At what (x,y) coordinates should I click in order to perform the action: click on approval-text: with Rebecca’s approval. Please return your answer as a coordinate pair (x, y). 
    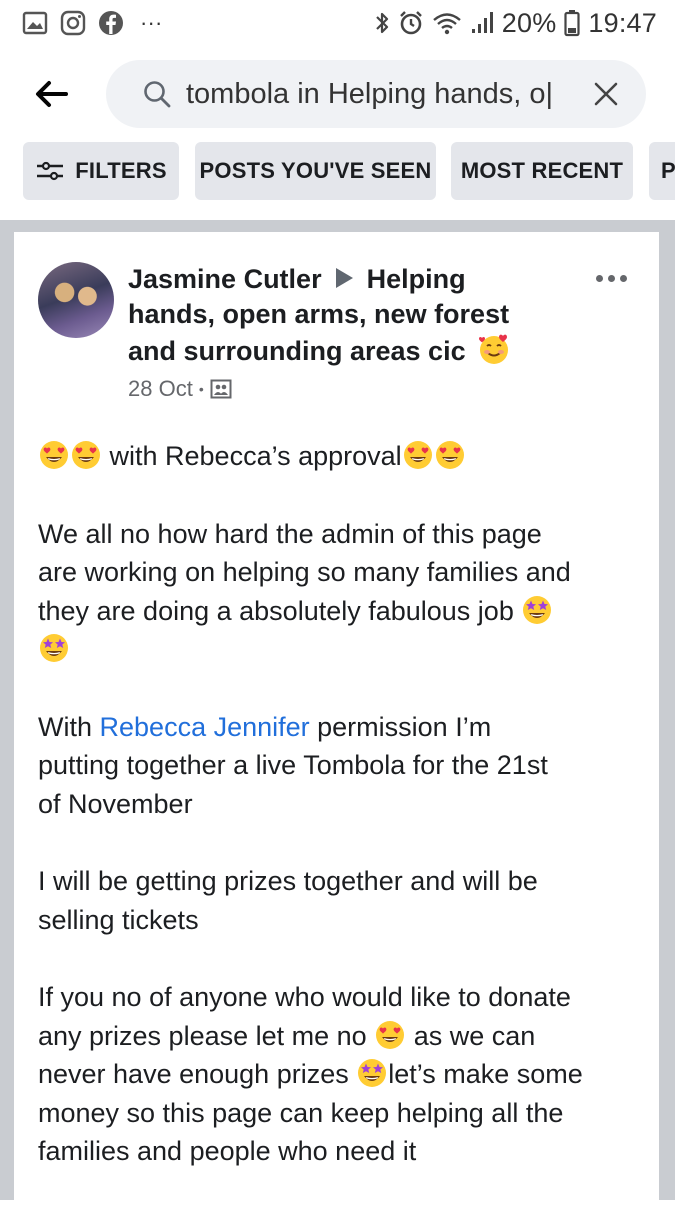
    Looking at the image, I should click on (252, 456).